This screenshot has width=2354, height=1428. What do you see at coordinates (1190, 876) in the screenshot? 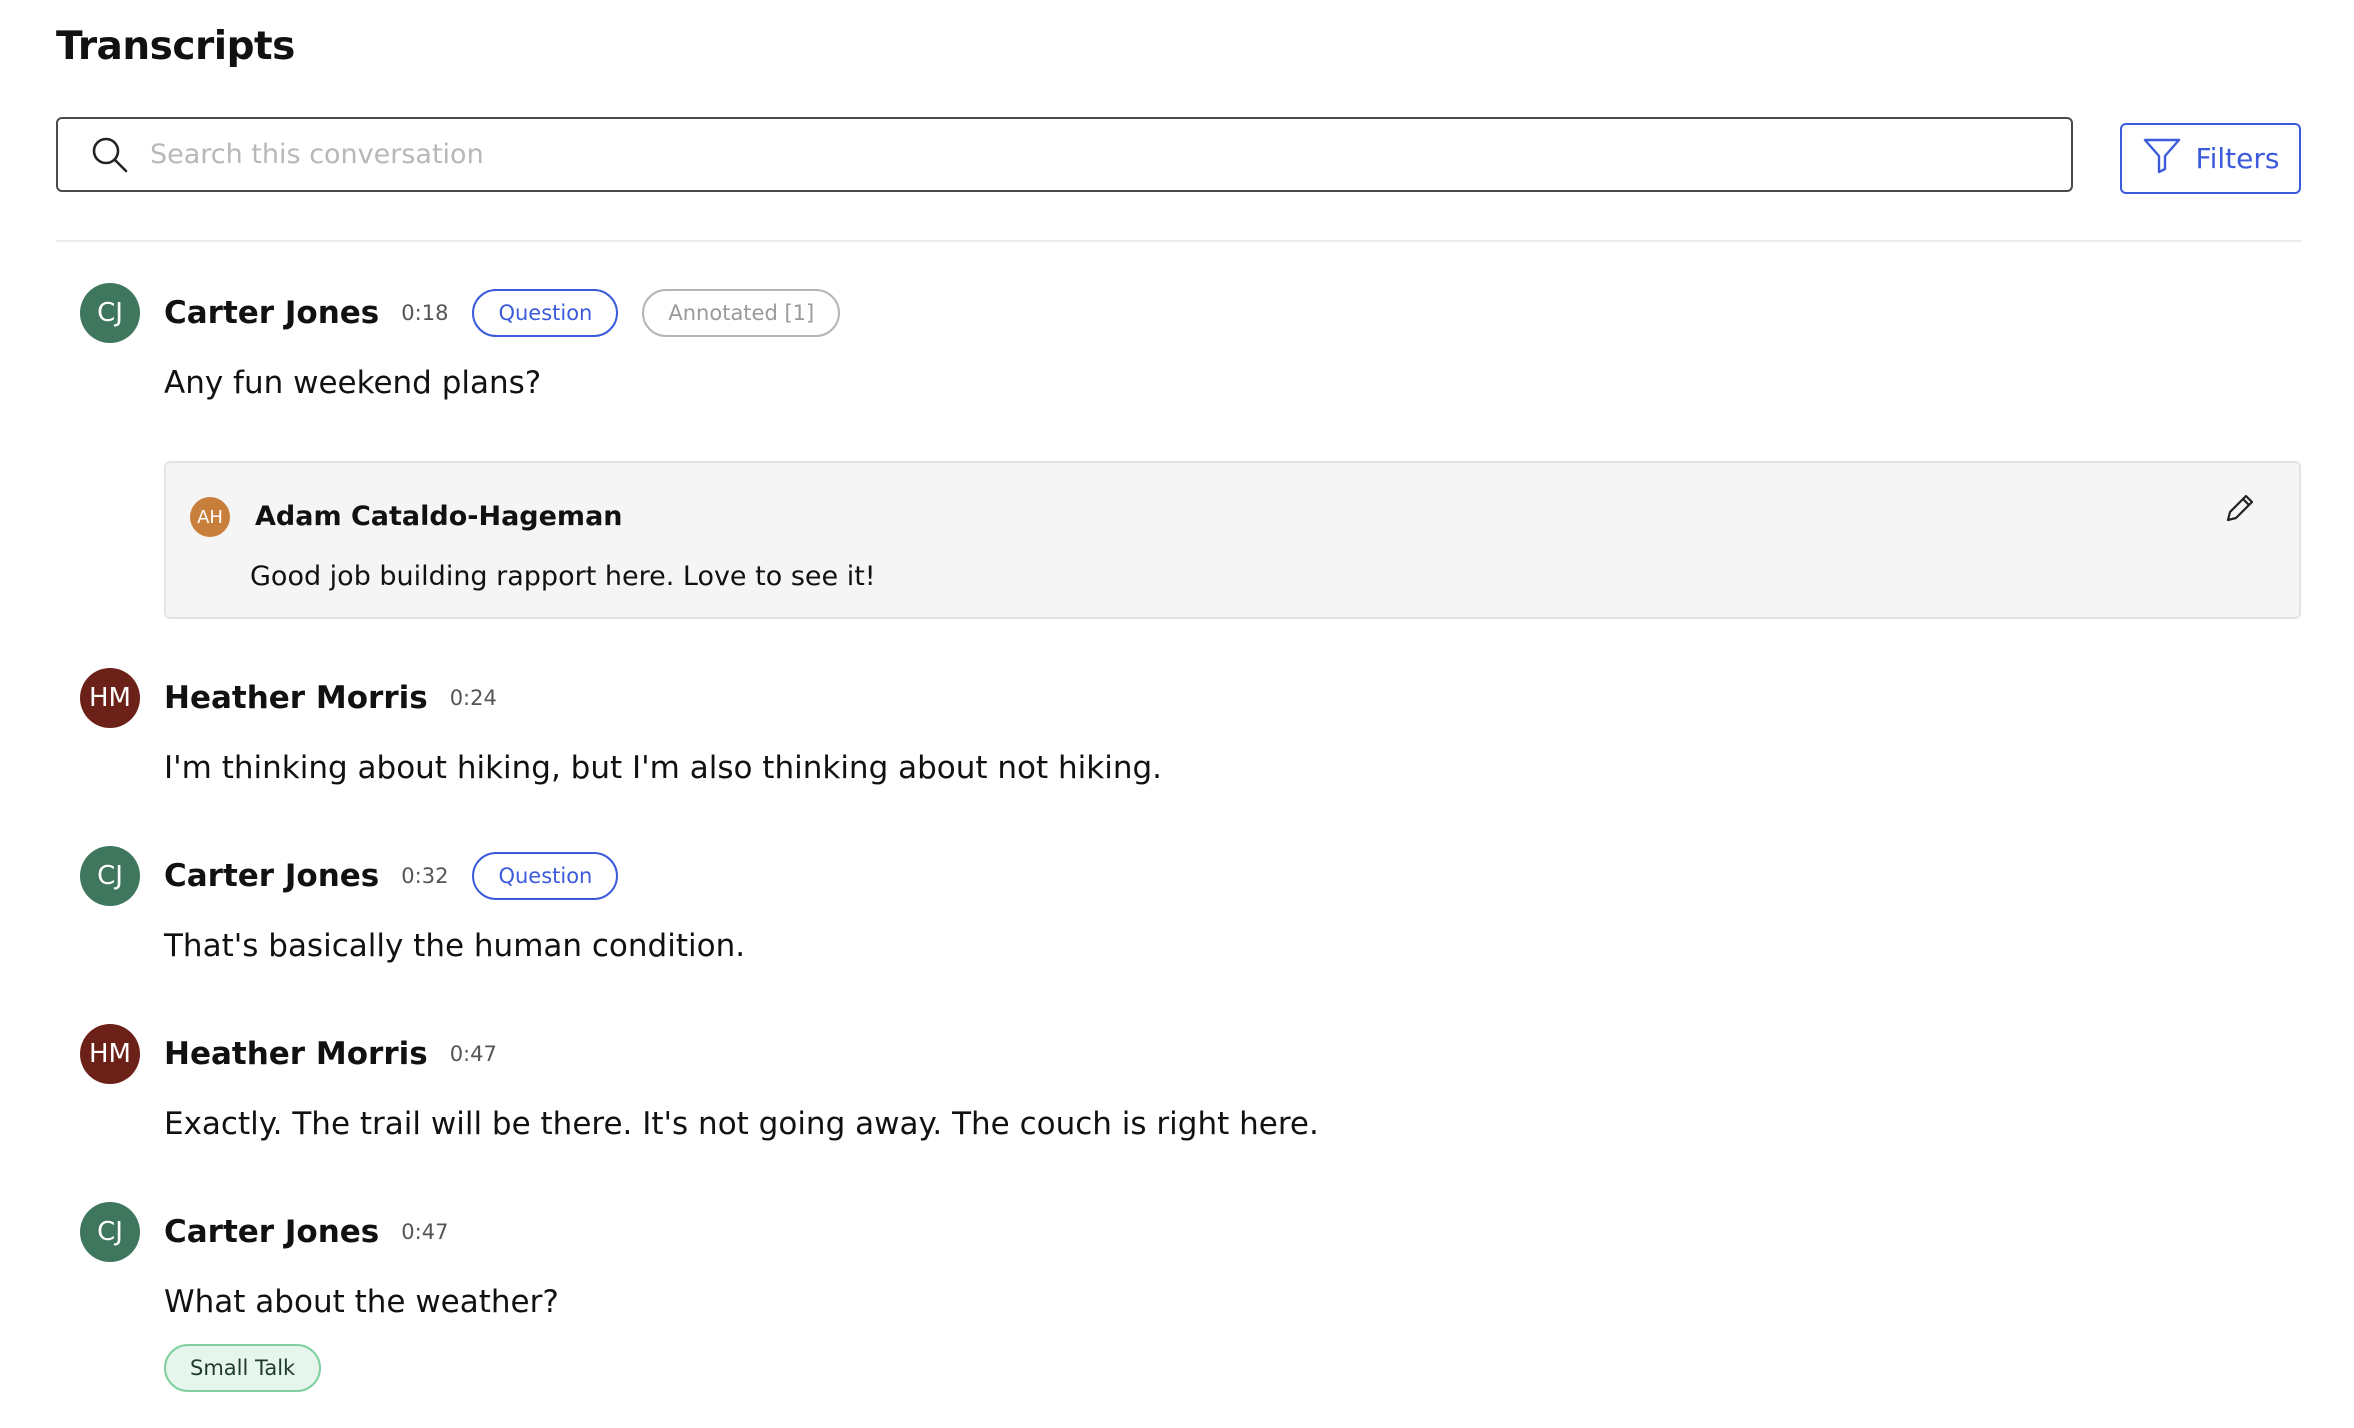
I see `message-header: CJ Carter Jones 0:32 Question` at bounding box center [1190, 876].